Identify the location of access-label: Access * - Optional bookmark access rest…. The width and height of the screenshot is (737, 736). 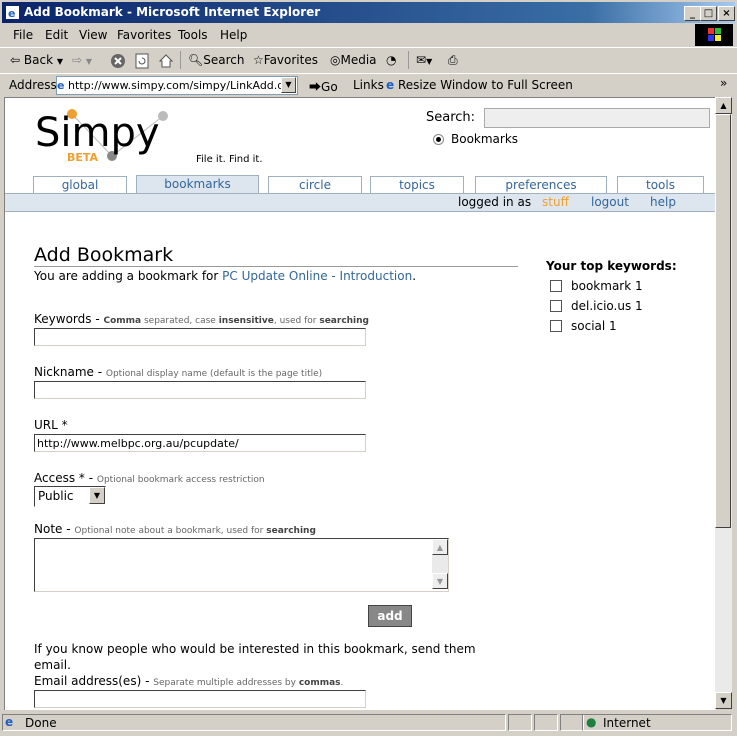
(149, 478).